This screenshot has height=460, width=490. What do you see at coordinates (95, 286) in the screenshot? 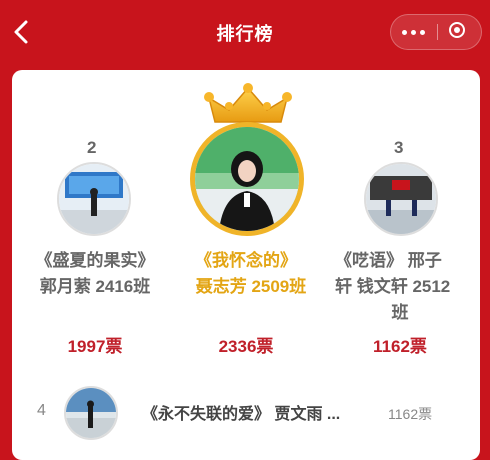
I see `entry-author-rank-2: 郭月萦 2416班` at bounding box center [95, 286].